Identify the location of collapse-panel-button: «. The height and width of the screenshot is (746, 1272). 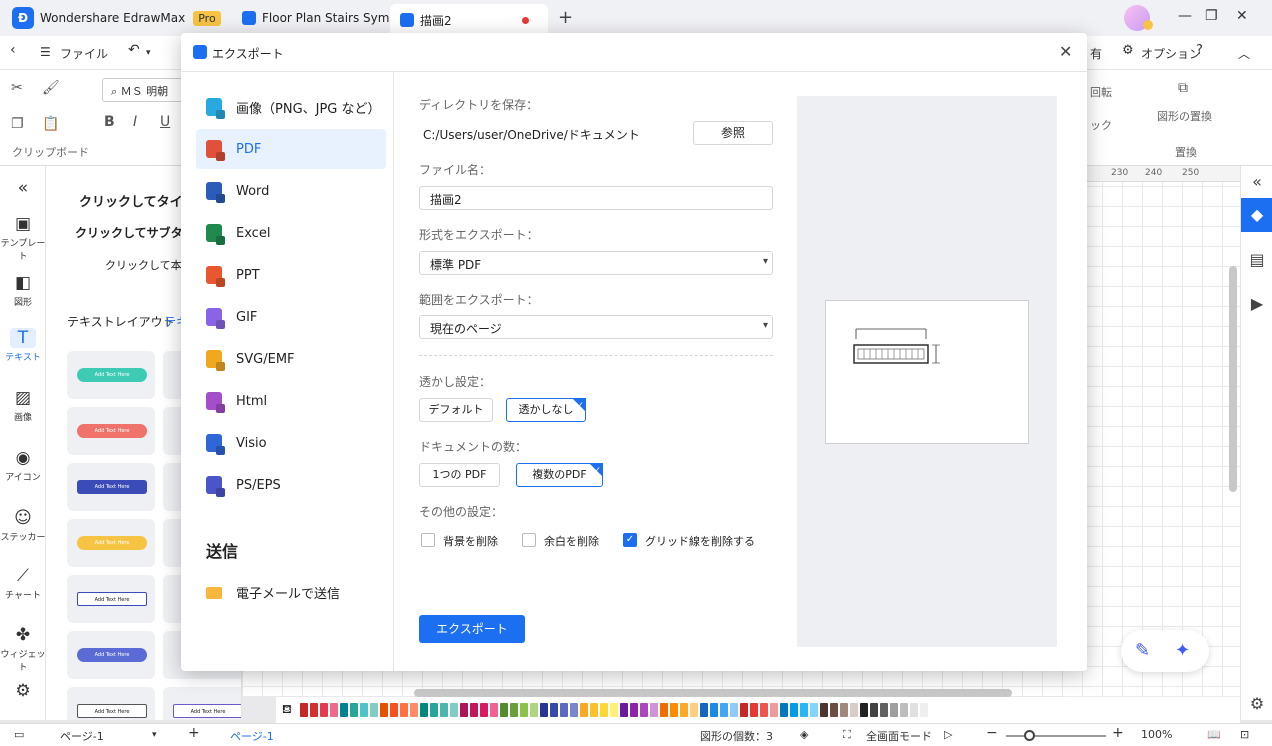
(23, 189).